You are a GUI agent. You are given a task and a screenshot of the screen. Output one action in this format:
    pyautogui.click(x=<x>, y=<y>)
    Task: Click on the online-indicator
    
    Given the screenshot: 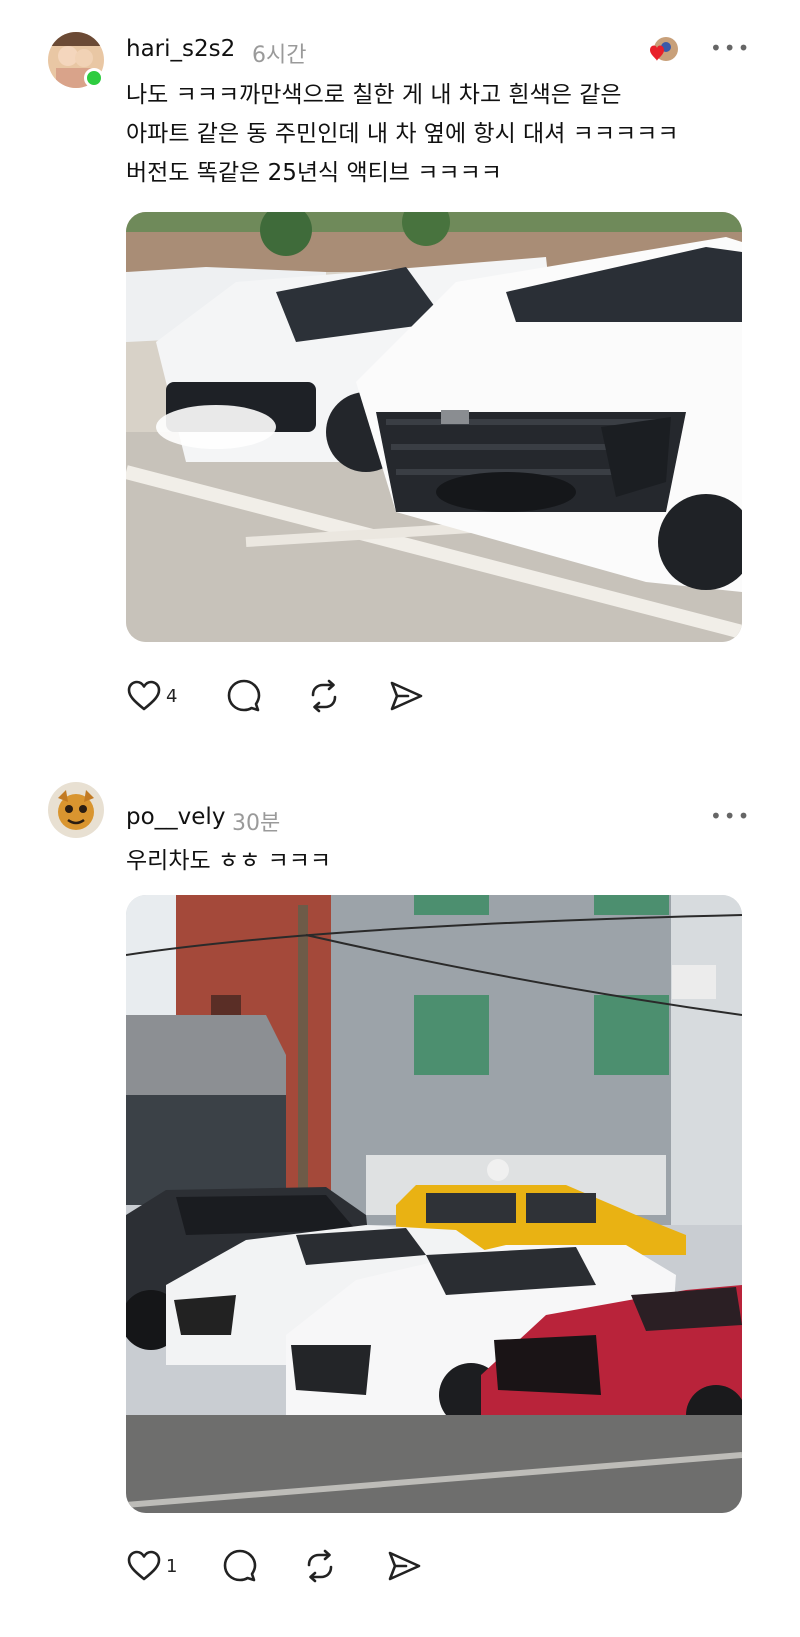 What is the action you would take?
    pyautogui.click(x=94, y=78)
    